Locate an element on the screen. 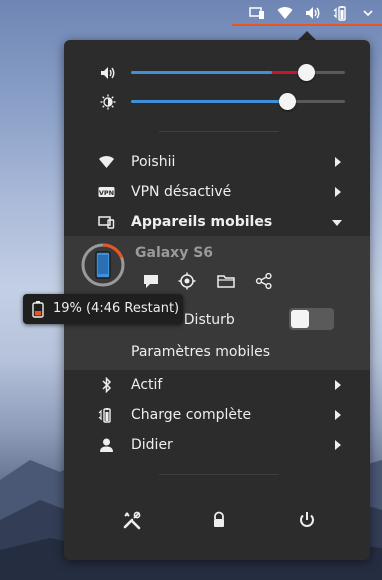 This screenshot has width=382, height=580. battery-low-icon is located at coordinates (38, 309).